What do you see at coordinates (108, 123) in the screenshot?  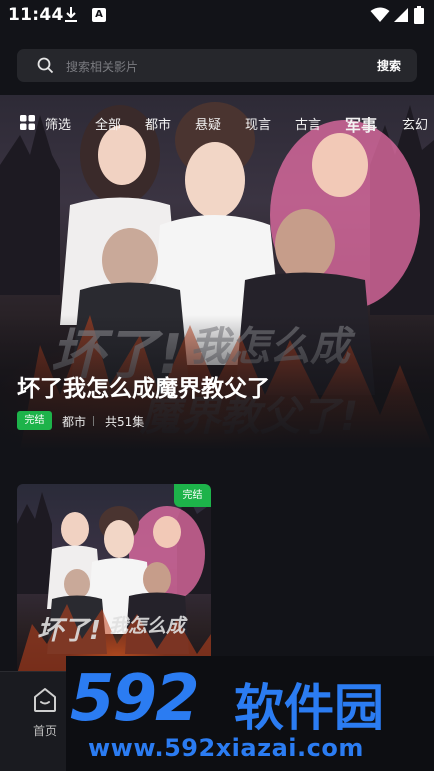 I see `tab-all: 全部` at bounding box center [108, 123].